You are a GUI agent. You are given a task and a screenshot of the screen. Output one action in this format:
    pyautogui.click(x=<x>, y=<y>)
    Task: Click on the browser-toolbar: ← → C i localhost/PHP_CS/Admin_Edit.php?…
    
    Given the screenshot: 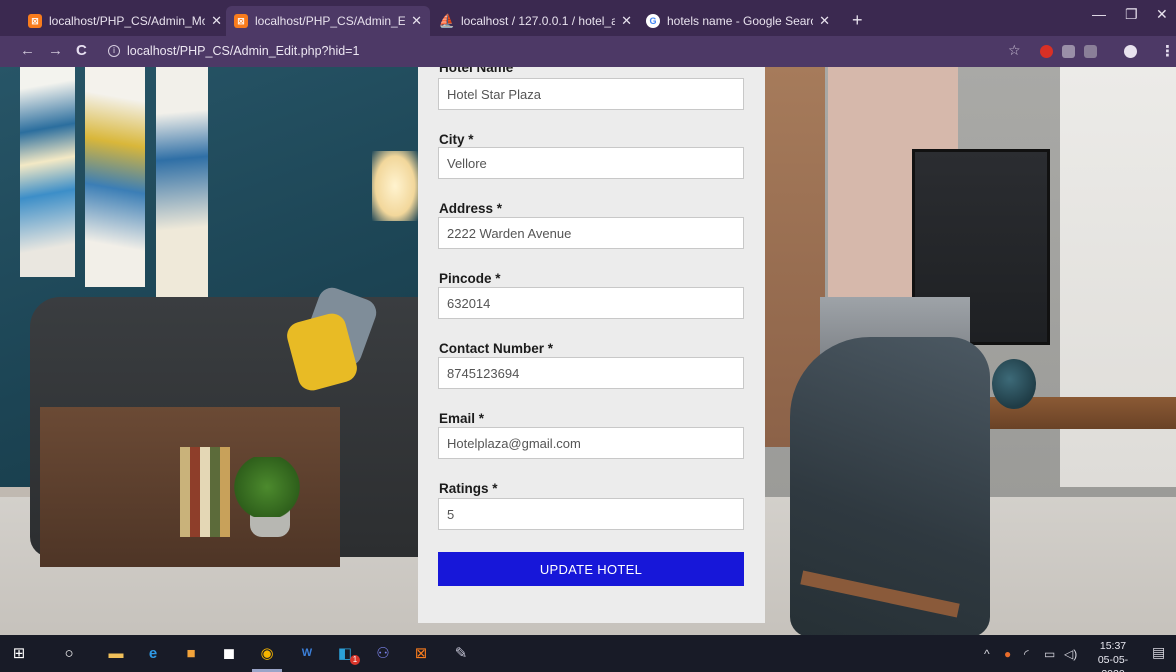 What is the action you would take?
    pyautogui.click(x=588, y=51)
    